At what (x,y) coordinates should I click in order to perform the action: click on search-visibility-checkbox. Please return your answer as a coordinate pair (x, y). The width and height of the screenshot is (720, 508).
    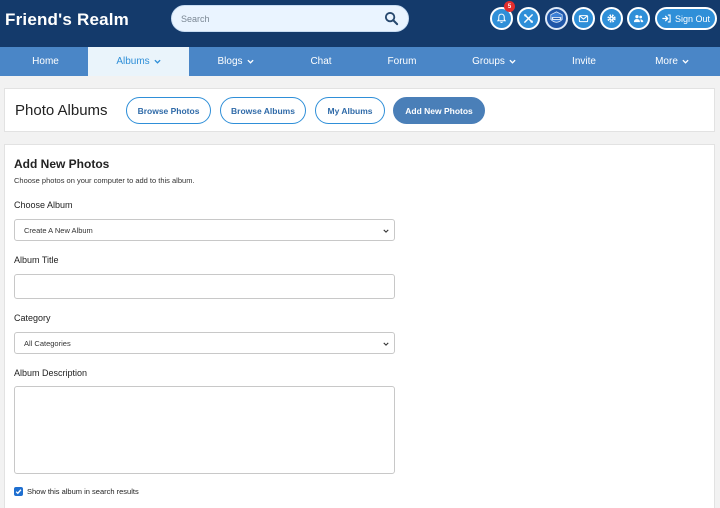
    Looking at the image, I should click on (18, 491).